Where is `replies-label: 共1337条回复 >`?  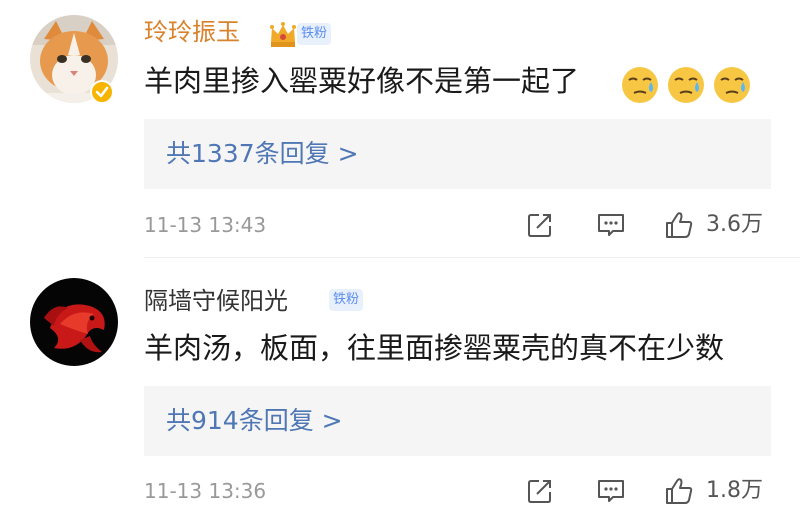 replies-label: 共1337条回复 > is located at coordinates (262, 153).